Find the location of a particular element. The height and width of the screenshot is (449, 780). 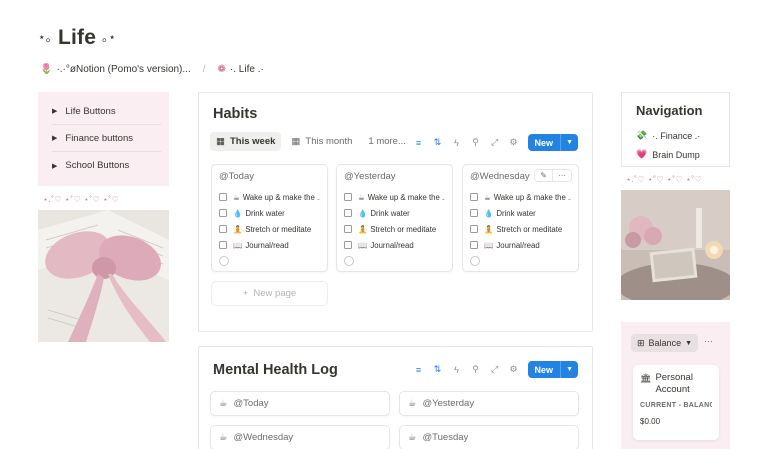

nav-link-brain-dump: 💗 Brain Dump is located at coordinates (682, 154).